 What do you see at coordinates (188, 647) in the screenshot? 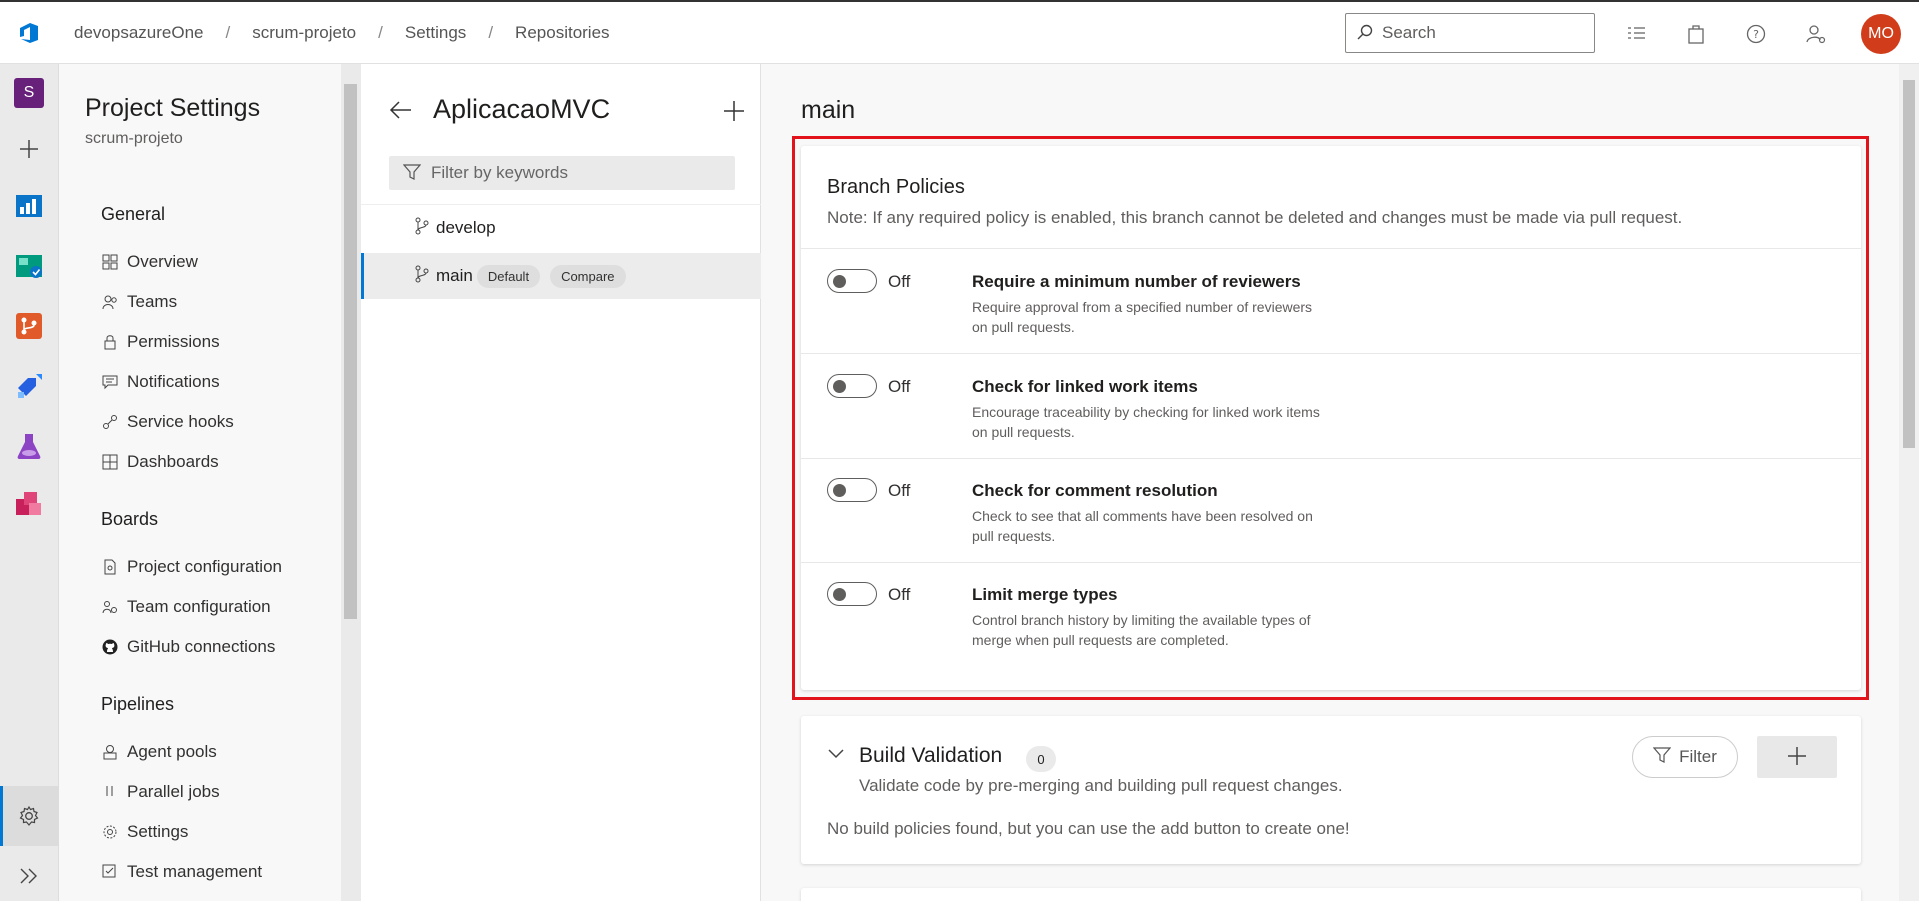
I see `nav-item-github-connections: GitHub connections` at bounding box center [188, 647].